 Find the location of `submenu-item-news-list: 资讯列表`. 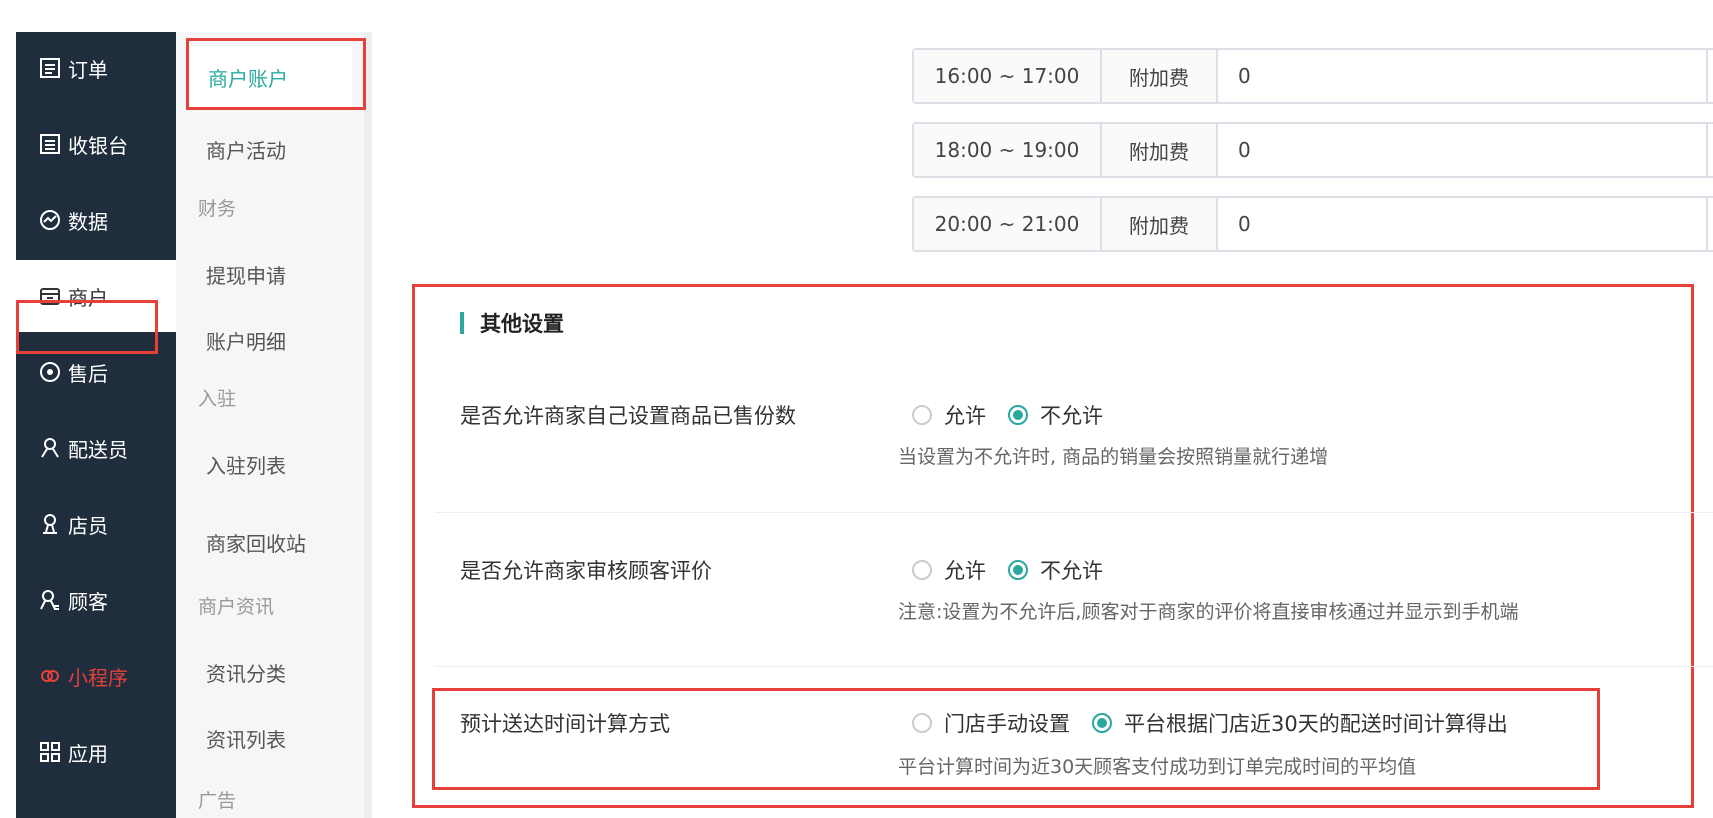

submenu-item-news-list: 资讯列表 is located at coordinates (246, 738).